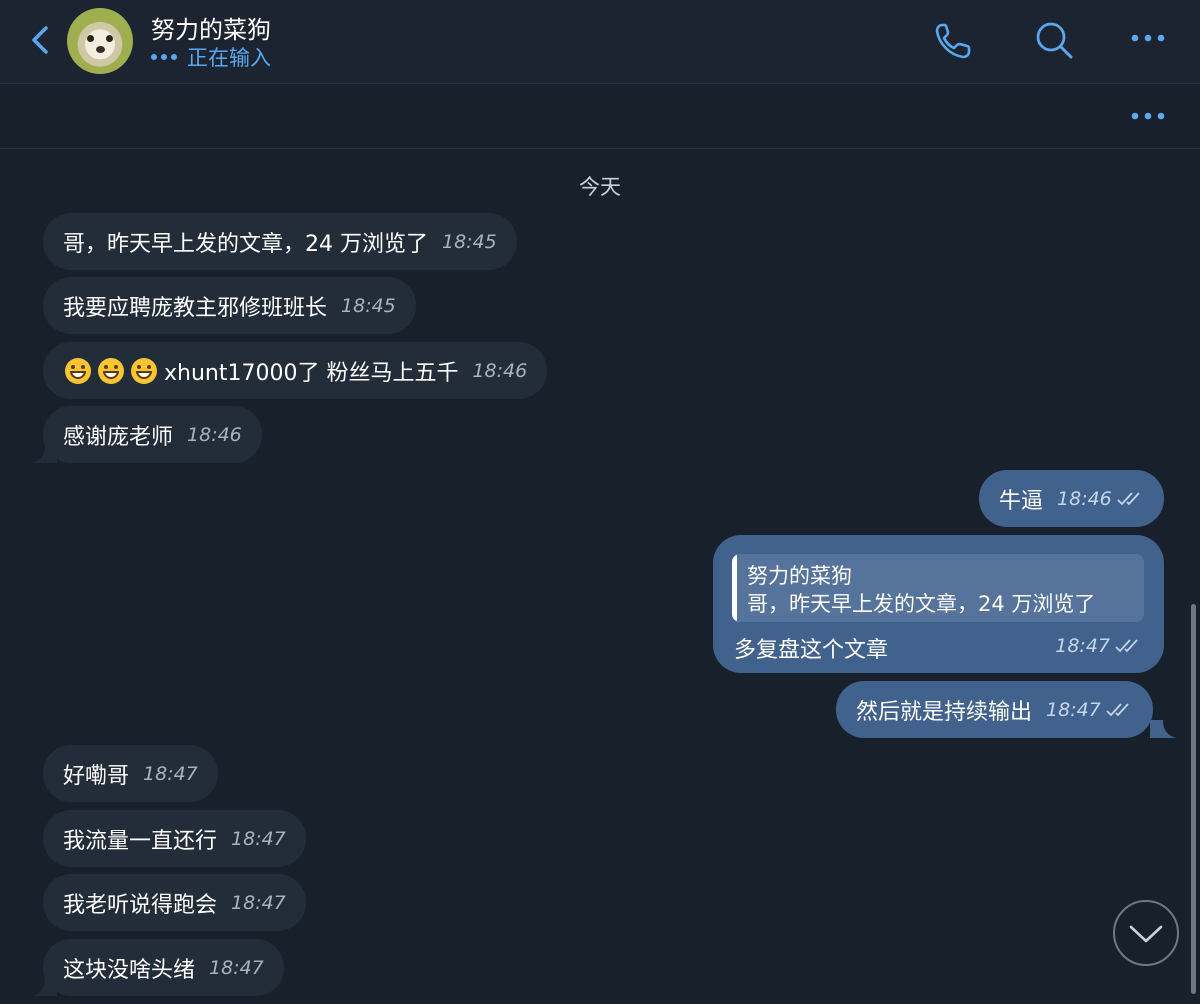 The height and width of the screenshot is (1004, 1200). I want to click on outgoing-message: 牛逼 18:46, so click(1071, 498).